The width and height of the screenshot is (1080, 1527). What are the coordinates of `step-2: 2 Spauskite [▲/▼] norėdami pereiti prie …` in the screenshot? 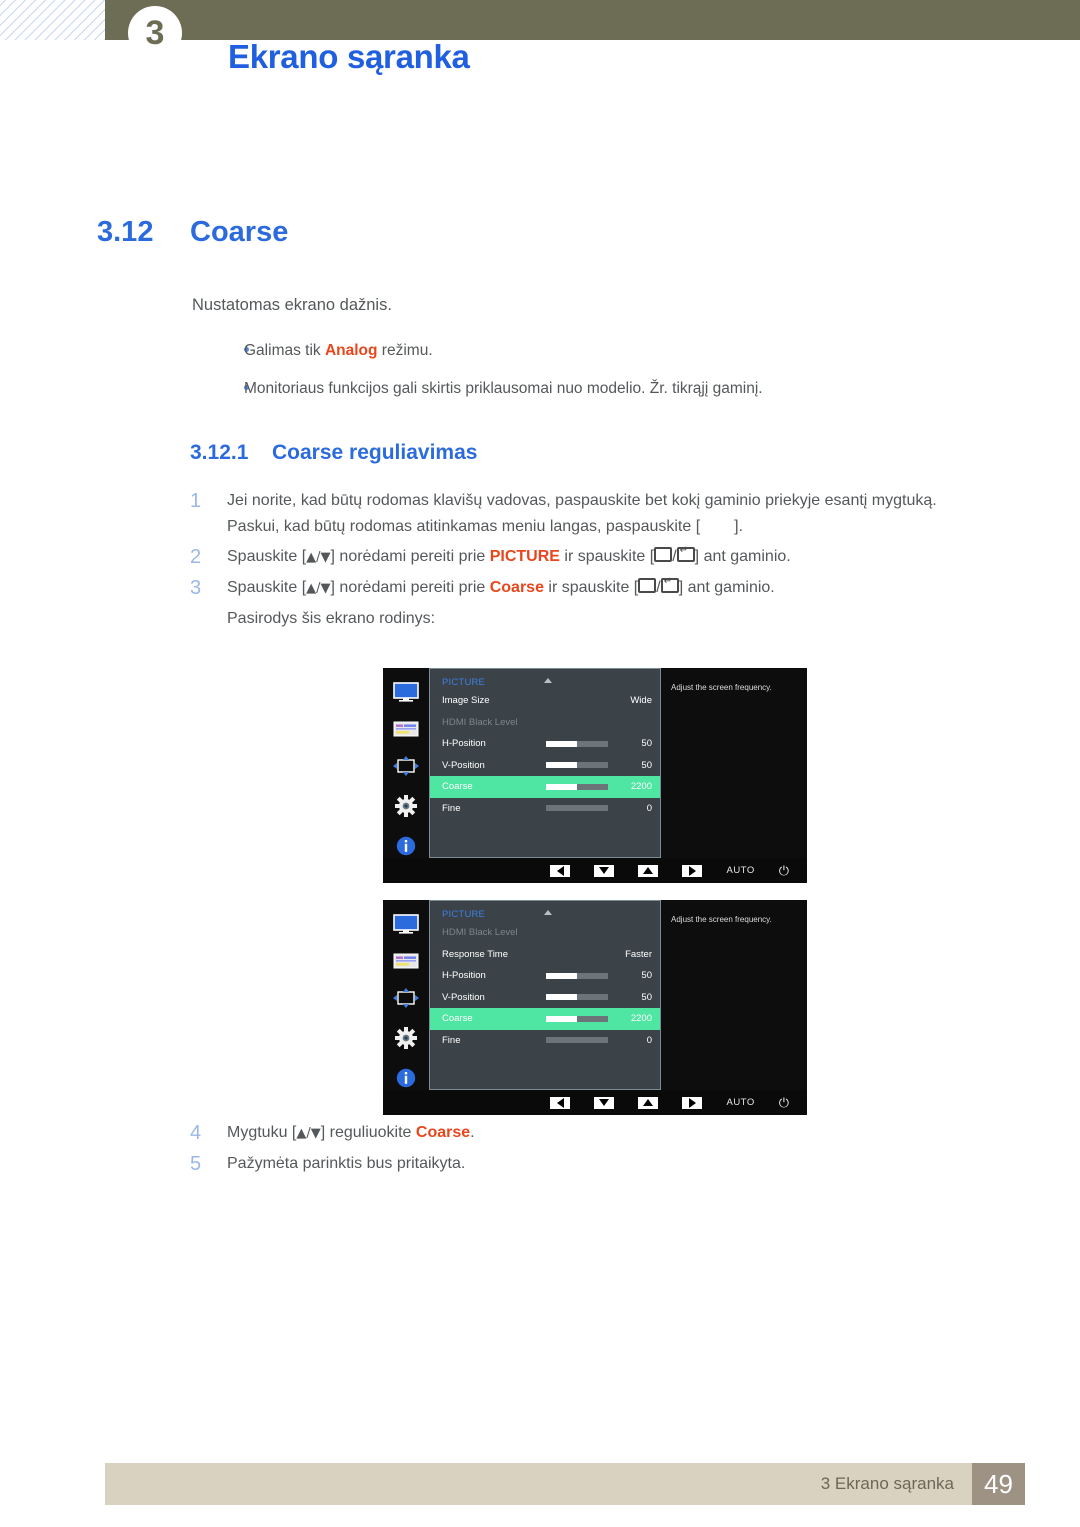 It's located at (610, 557).